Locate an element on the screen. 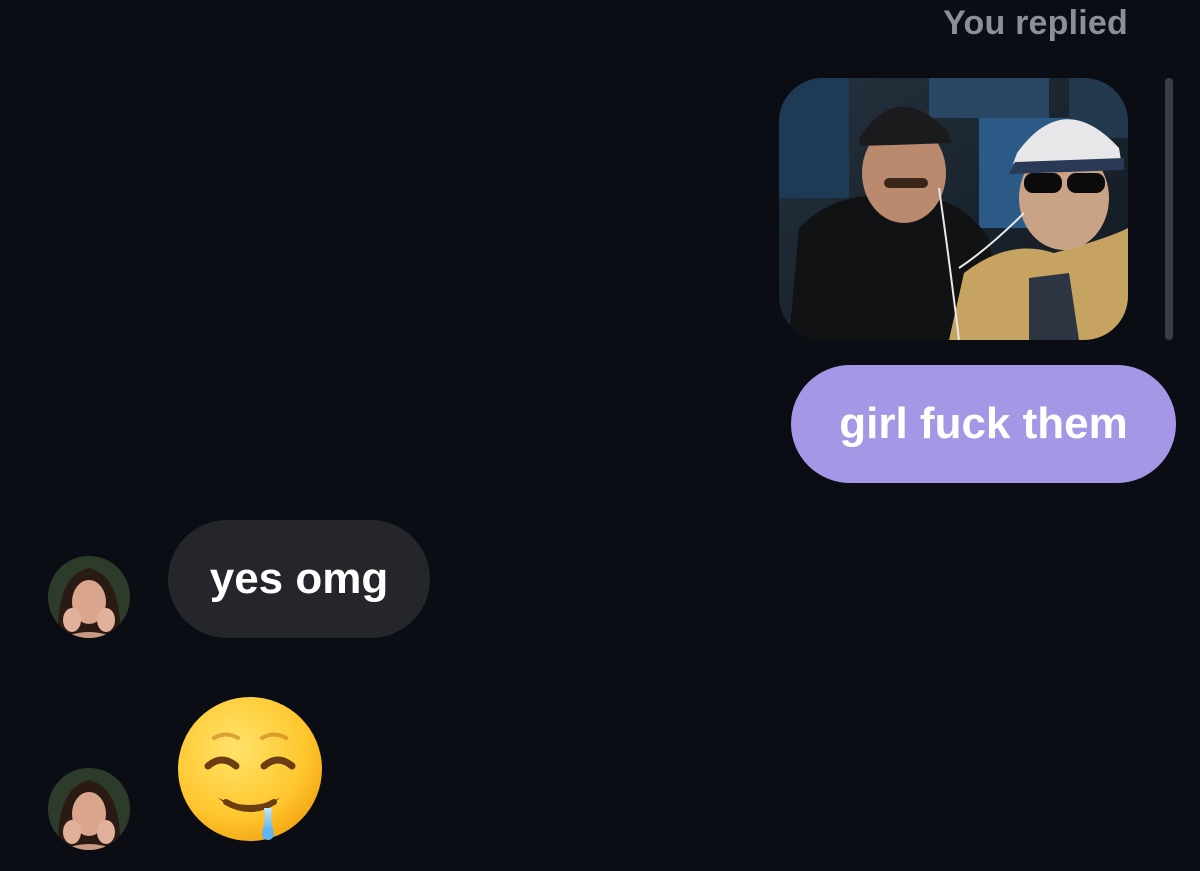 Image resolution: width=1200 pixels, height=871 pixels. outgoing-message-bubble: girl fuck them is located at coordinates (983, 424).